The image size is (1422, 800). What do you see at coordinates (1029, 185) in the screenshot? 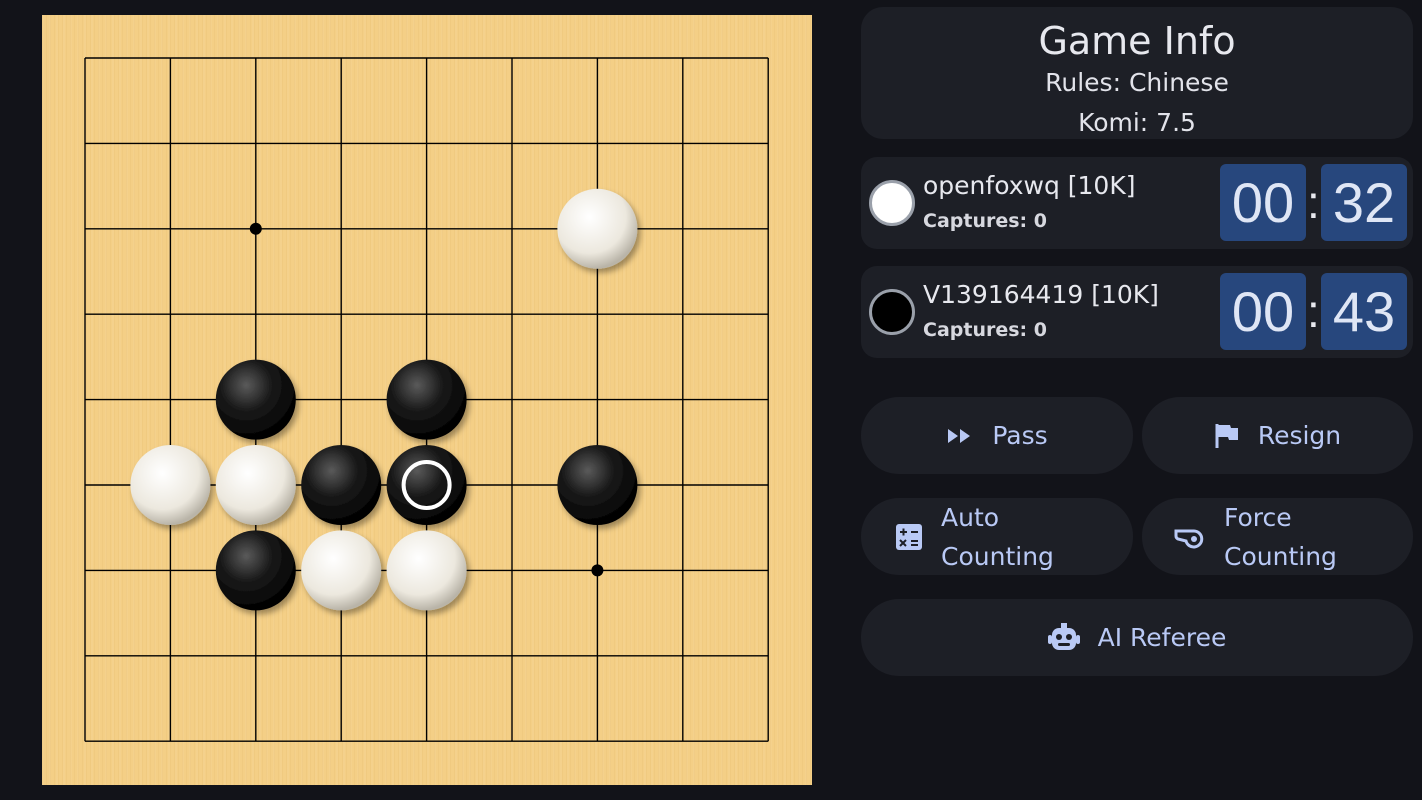
I see `player-name: openfoxwq [10K]` at bounding box center [1029, 185].